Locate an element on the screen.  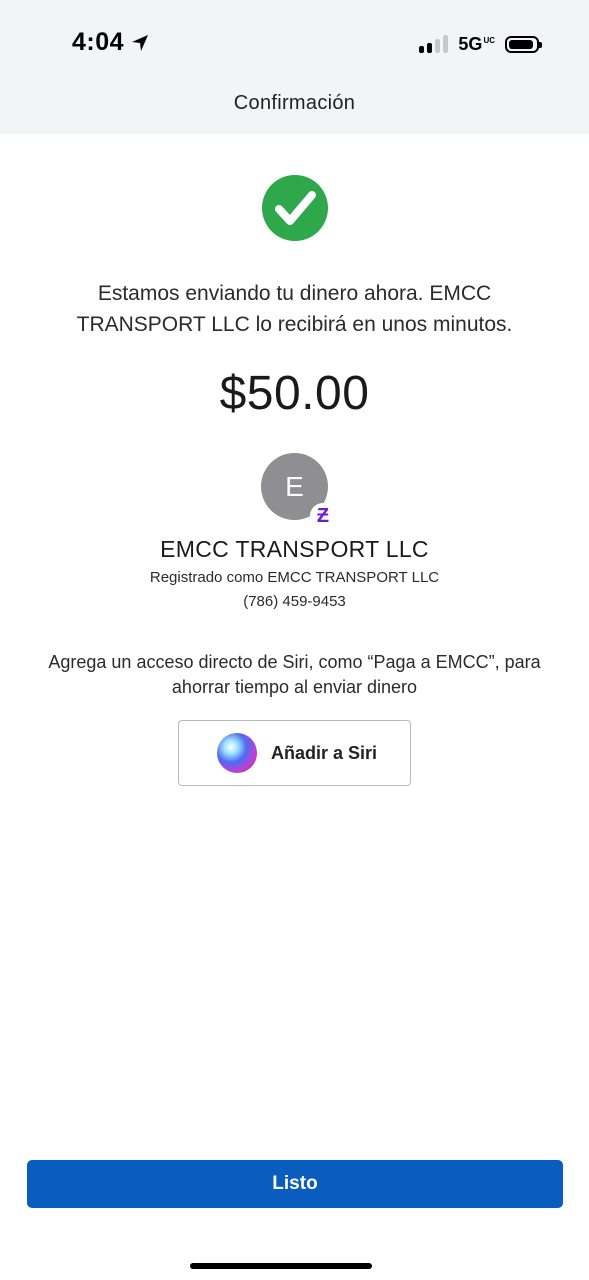
status-time: 4:04 is located at coordinates (111, 42).